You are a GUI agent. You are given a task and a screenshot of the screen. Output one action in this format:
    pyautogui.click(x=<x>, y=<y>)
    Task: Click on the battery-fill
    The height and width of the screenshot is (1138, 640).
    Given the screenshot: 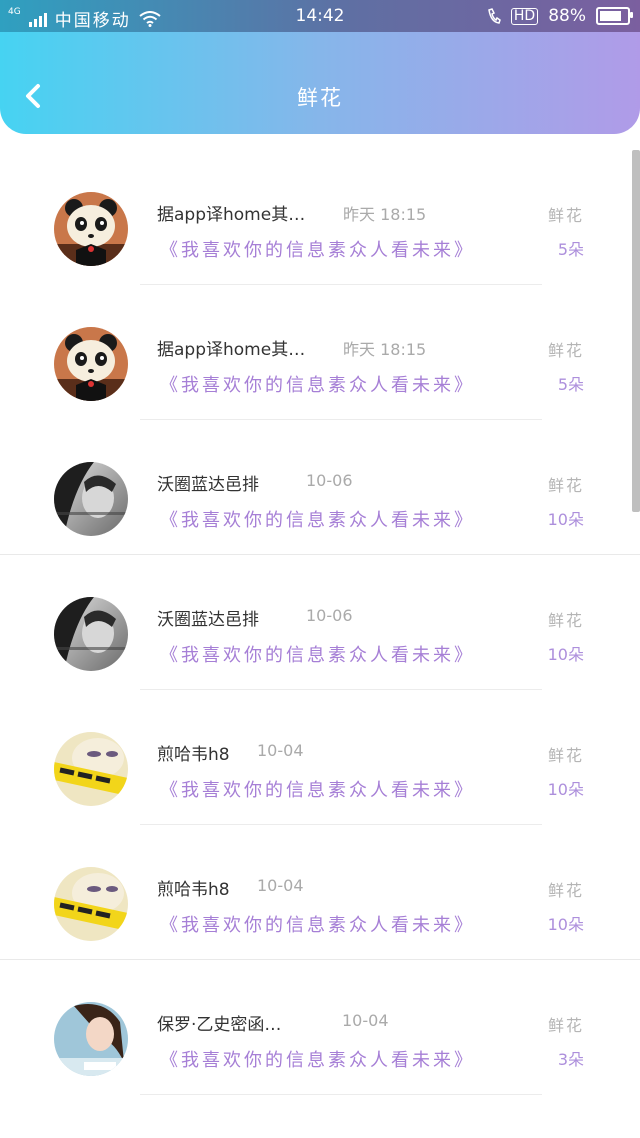 What is the action you would take?
    pyautogui.click(x=610, y=16)
    